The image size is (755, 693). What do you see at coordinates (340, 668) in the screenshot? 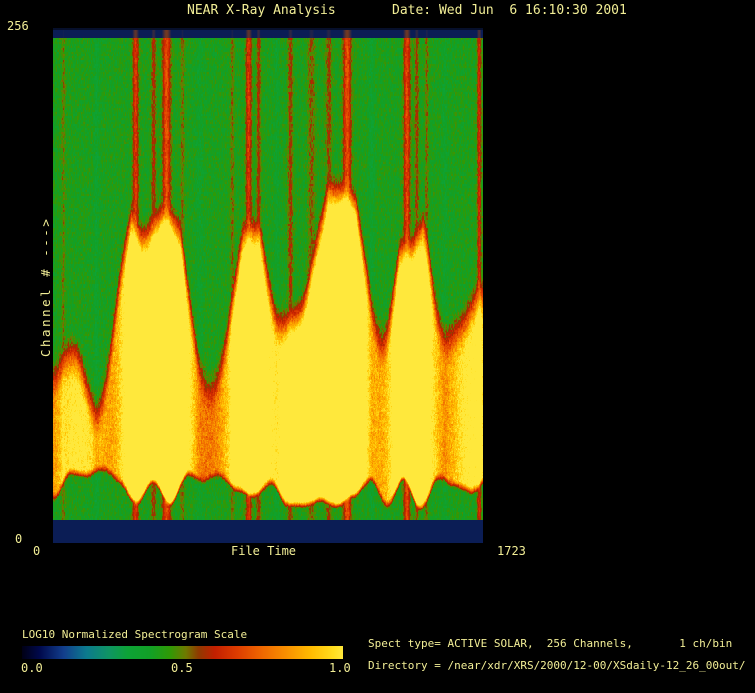
I see `colorbar-tick-right: 1.0` at bounding box center [340, 668].